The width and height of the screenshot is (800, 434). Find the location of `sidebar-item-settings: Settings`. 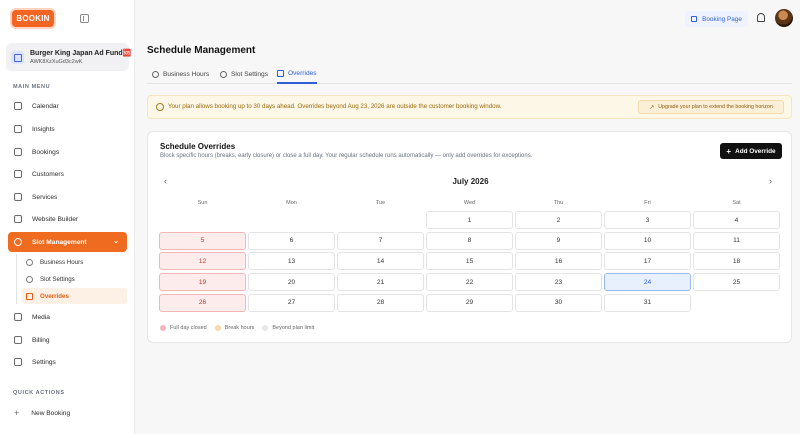

sidebar-item-settings: Settings is located at coordinates (67, 362).